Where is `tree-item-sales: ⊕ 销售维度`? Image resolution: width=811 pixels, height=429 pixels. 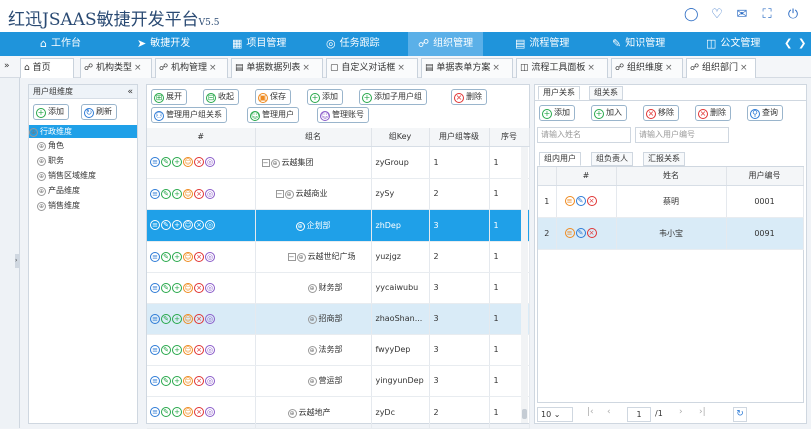 tree-item-sales: ⊕ 销售维度 is located at coordinates (58, 205).